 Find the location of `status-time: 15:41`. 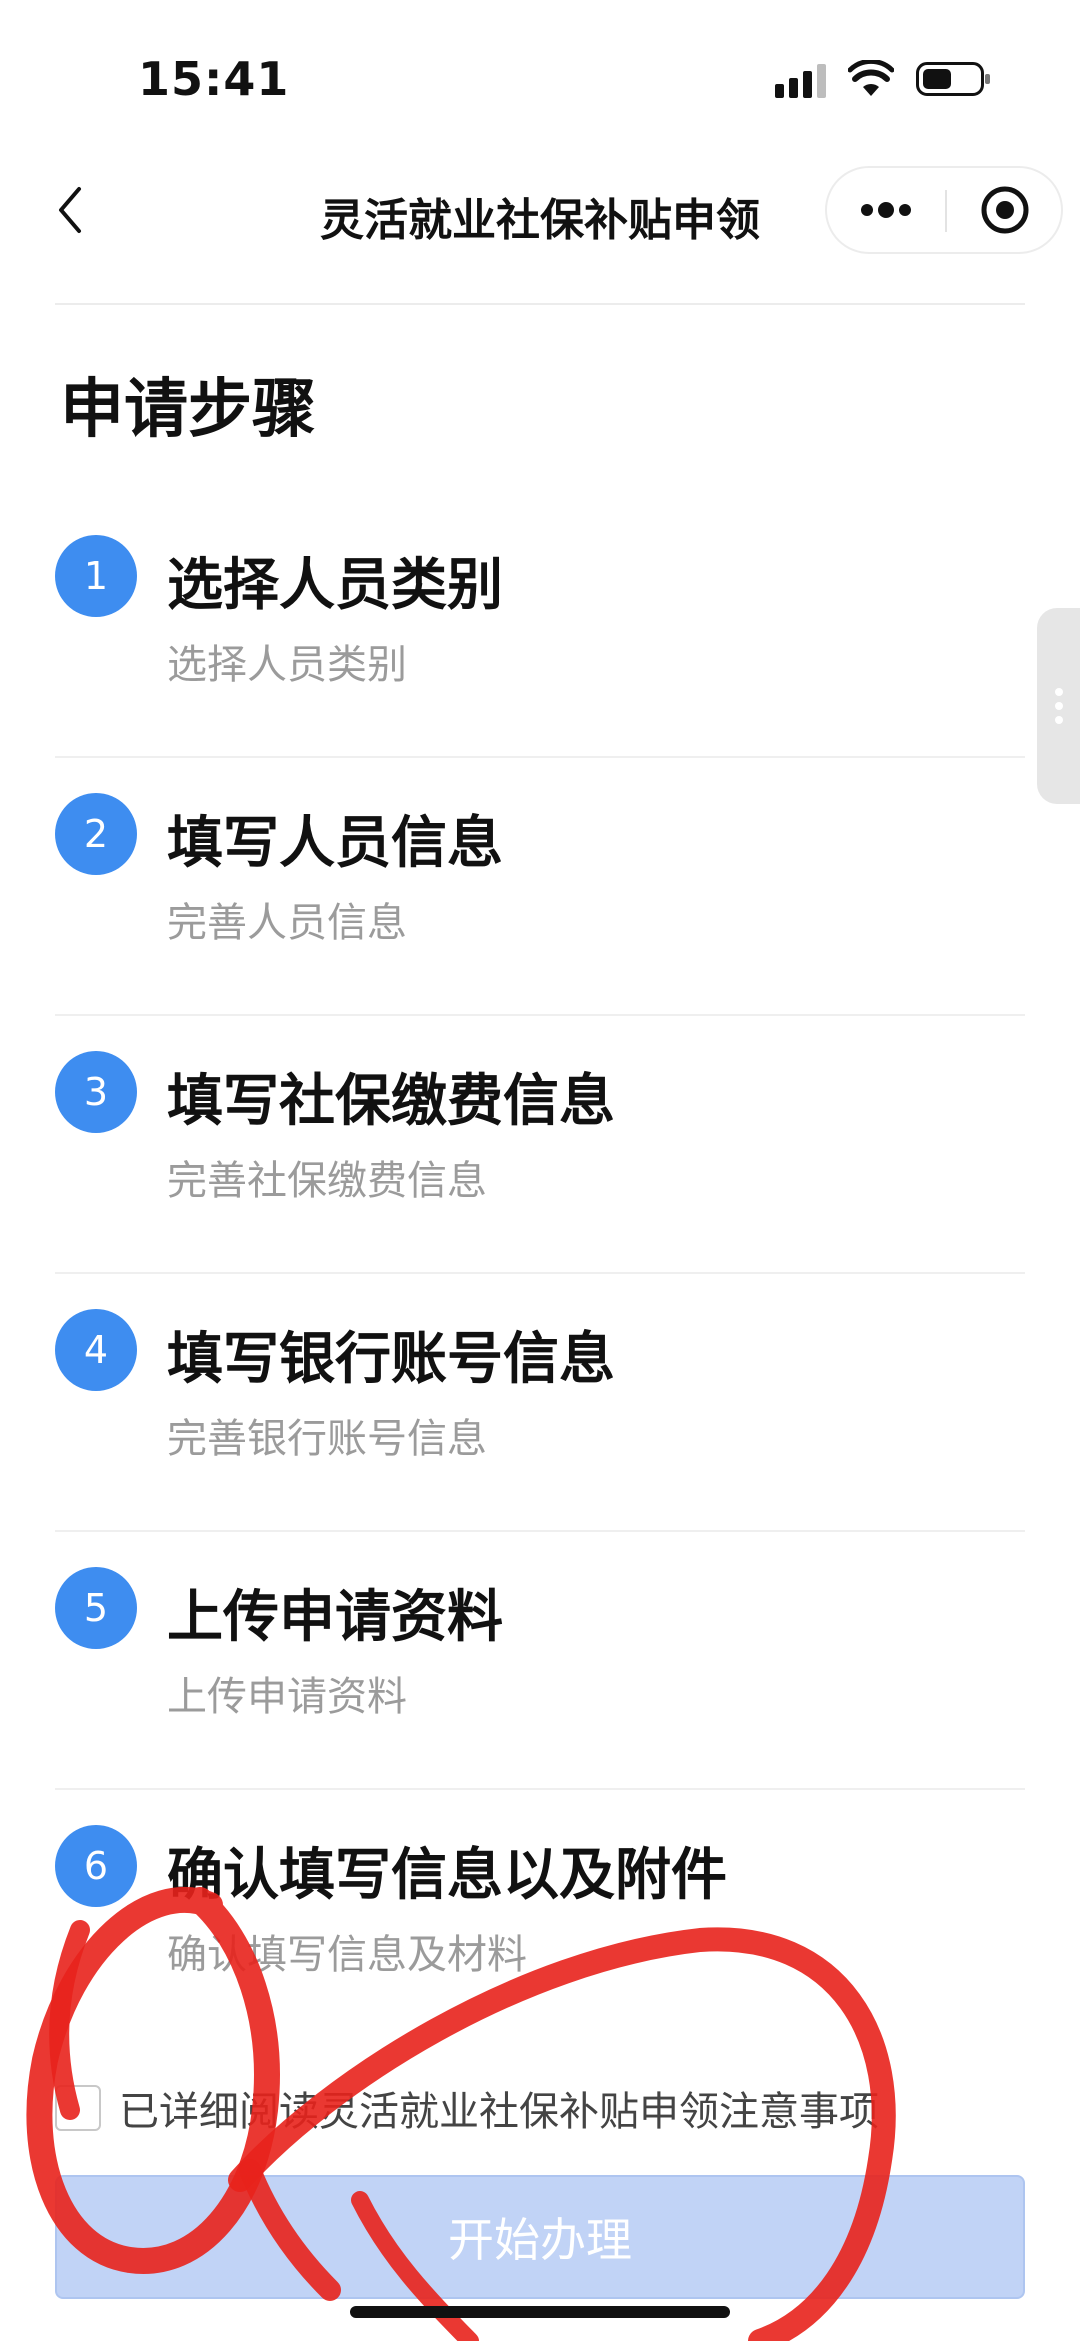

status-time: 15:41 is located at coordinates (214, 79).